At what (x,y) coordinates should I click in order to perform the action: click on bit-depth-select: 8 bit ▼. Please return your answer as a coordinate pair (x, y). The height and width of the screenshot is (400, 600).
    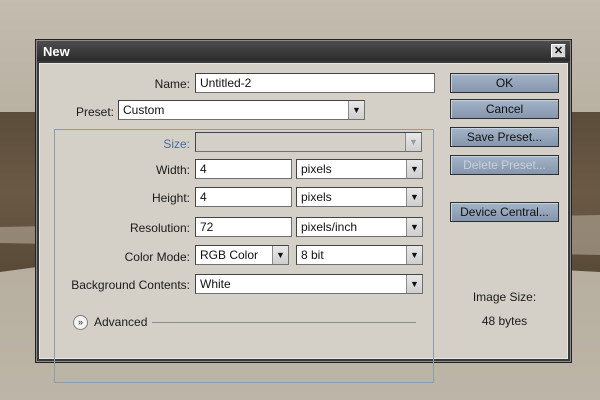
    Looking at the image, I should click on (359, 255).